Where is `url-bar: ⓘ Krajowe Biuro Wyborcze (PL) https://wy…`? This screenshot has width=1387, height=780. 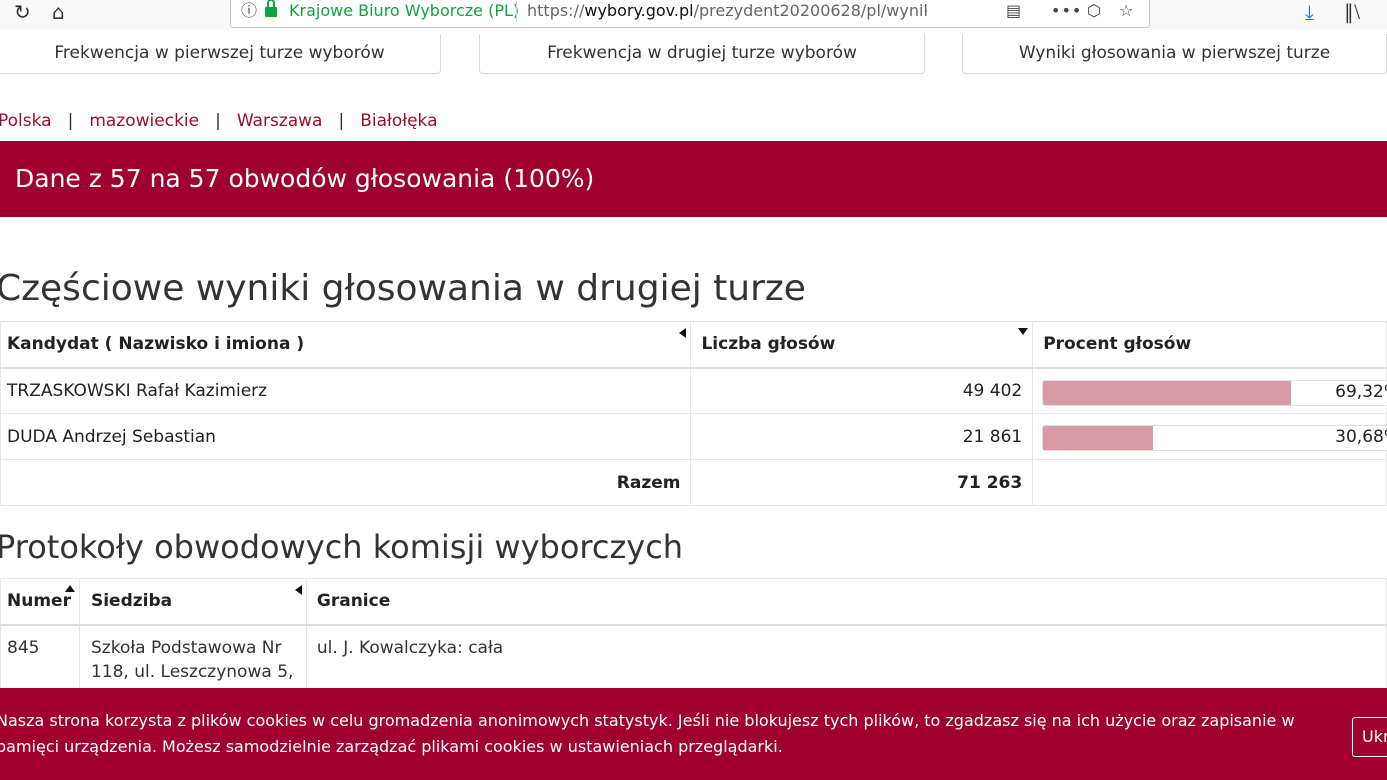
url-bar: ⓘ Krajowe Biuro Wyborcze (PL) https://wy… is located at coordinates (690, 14).